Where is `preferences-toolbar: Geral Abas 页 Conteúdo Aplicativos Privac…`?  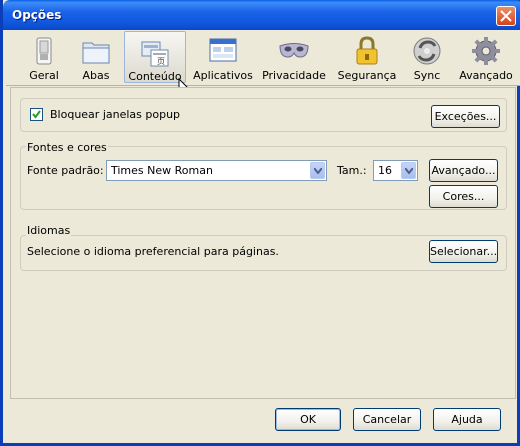
preferences-toolbar: Geral Abas 页 Conteúdo Aplicativos Privac… is located at coordinates (263, 58).